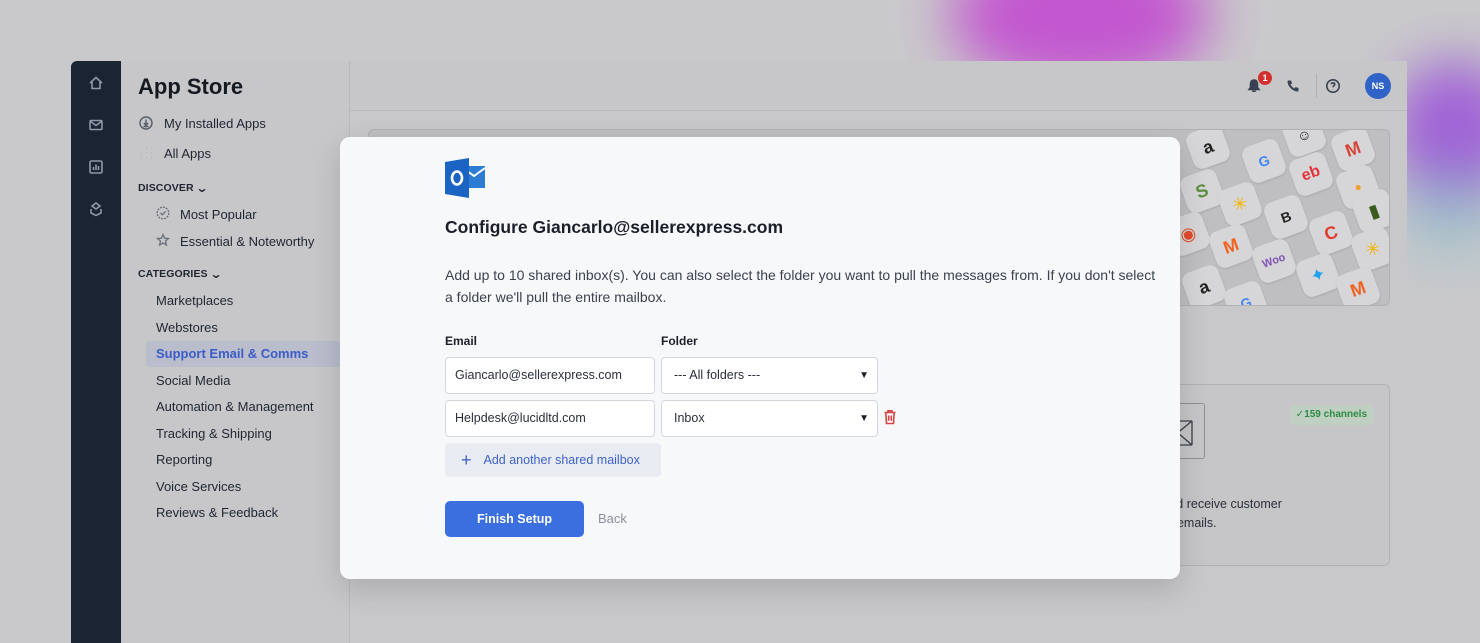 This screenshot has width=1480, height=643. I want to click on sidebar-item-all-apps: All Apps, so click(174, 153).